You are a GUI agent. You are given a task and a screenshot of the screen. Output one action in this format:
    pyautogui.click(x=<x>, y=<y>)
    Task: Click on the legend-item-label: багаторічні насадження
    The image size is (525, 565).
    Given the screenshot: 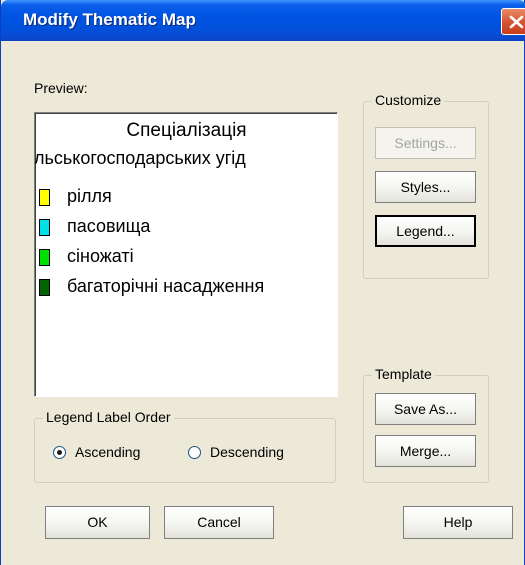 What is the action you would take?
    pyautogui.click(x=166, y=286)
    